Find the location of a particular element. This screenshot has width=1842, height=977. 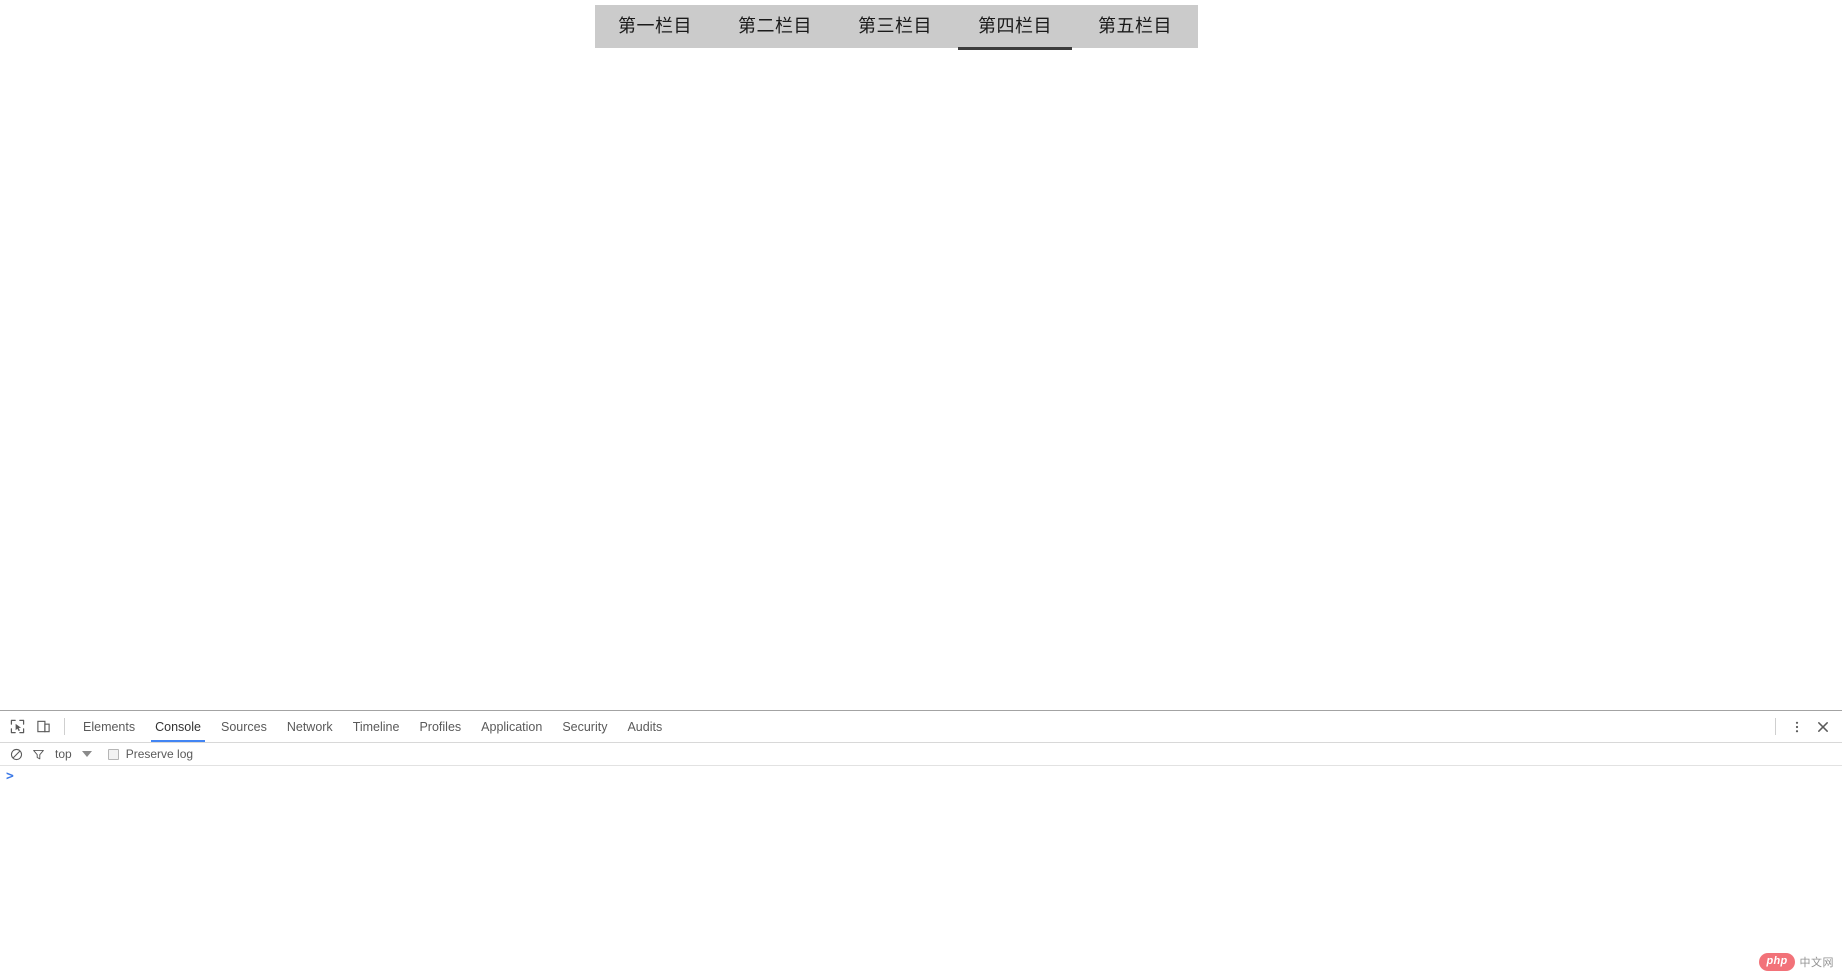

devtools-tab-profiles: Profiles is located at coordinates (440, 726).